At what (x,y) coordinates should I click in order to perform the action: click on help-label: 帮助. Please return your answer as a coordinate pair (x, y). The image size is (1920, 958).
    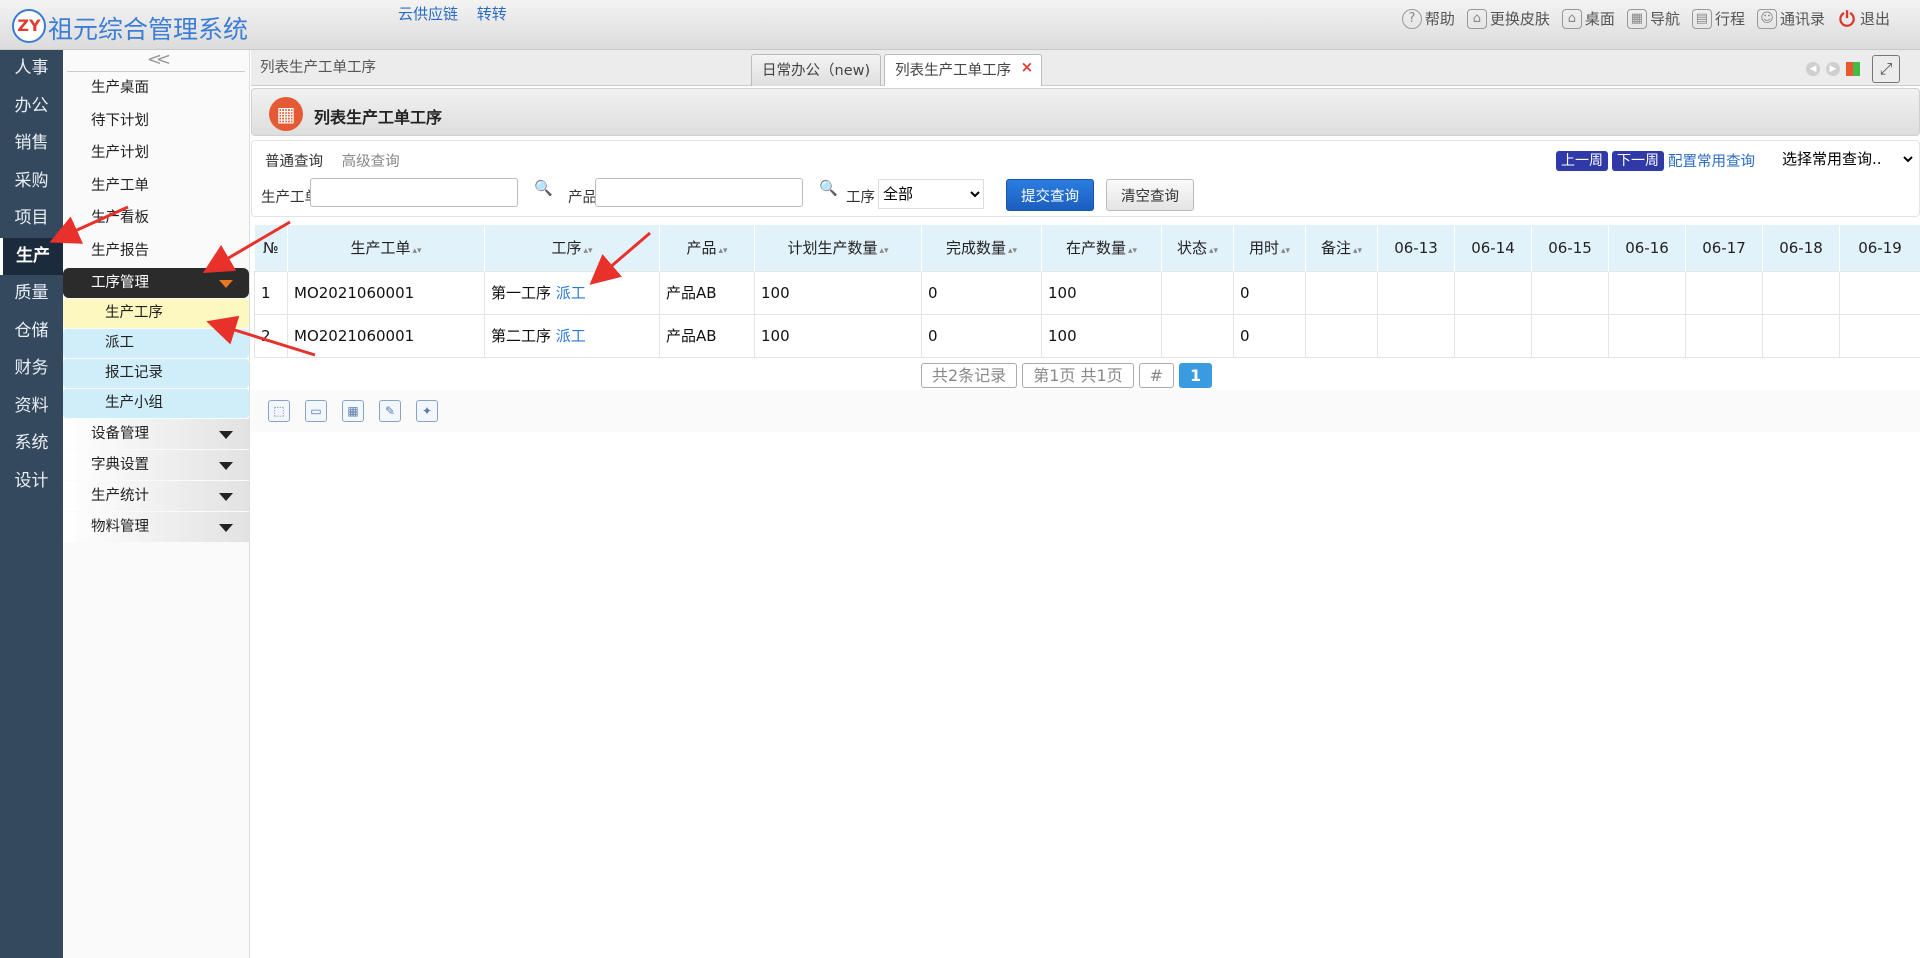
    Looking at the image, I should click on (1439, 19).